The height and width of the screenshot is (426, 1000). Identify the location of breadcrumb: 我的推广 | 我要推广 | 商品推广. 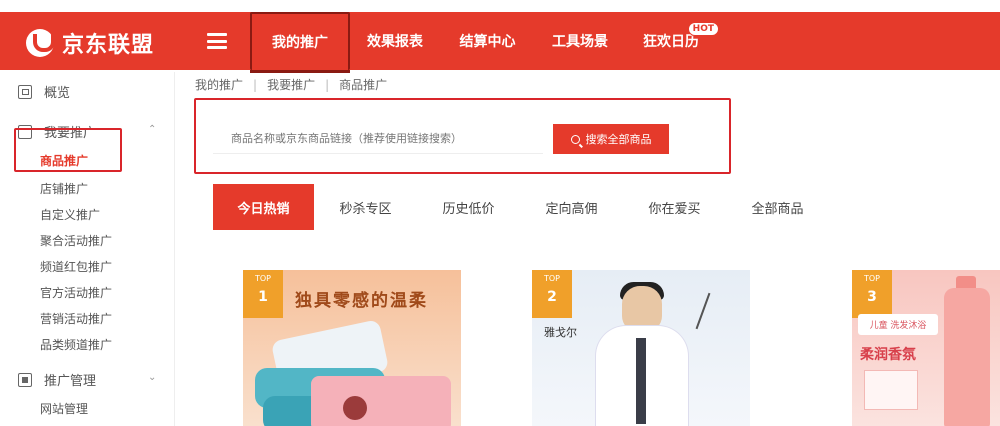
(291, 84).